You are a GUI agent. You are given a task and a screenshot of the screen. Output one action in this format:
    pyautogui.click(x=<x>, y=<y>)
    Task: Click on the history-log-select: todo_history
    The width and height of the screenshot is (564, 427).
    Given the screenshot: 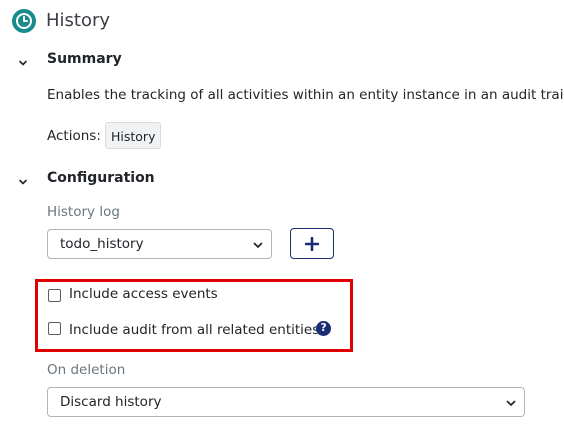 What is the action you would take?
    pyautogui.click(x=159, y=244)
    